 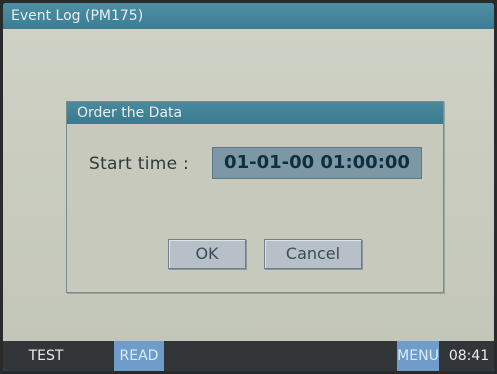 I want to click on ok-button: OK, so click(x=207, y=254).